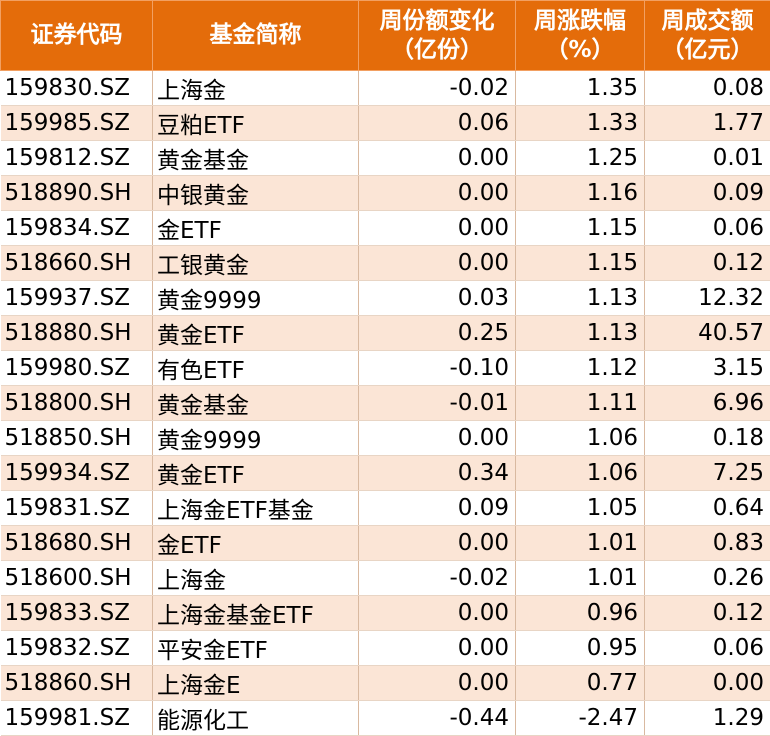 This screenshot has width=770, height=736. I want to click on header-share-change: 周份额变化 （亿份）, so click(437, 36).